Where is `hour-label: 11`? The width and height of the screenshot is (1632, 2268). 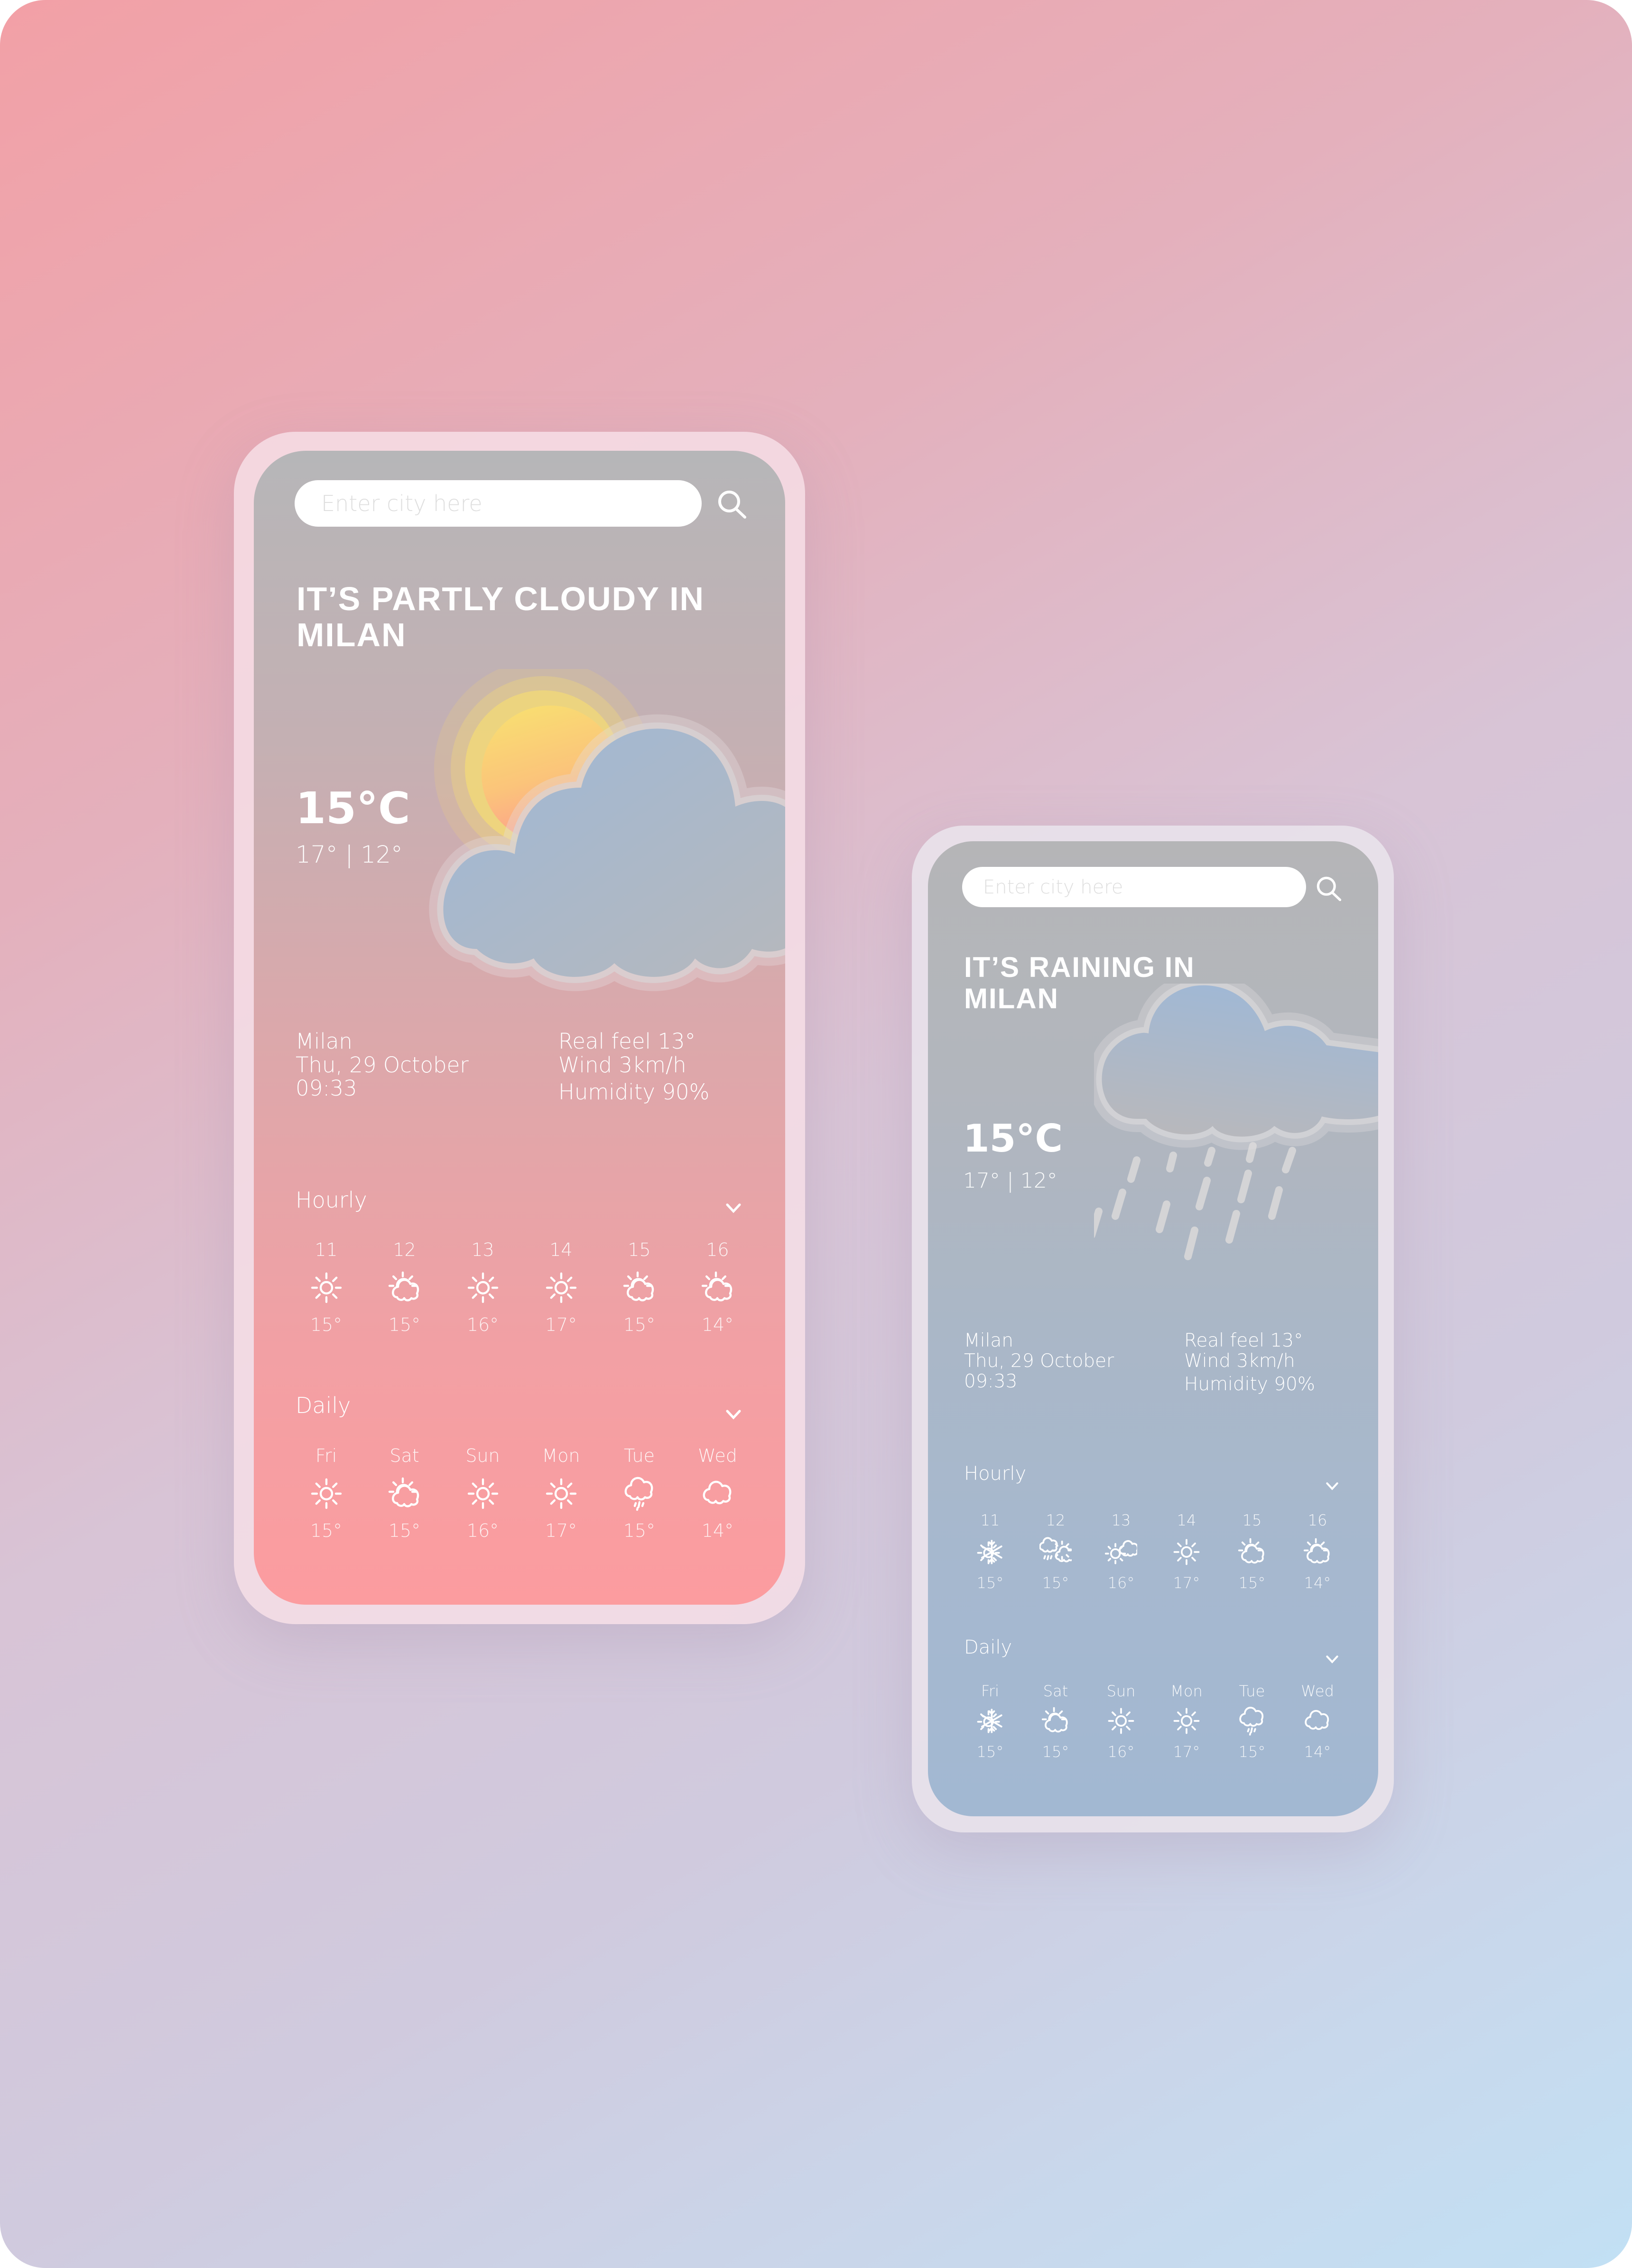 hour-label: 11 is located at coordinates (327, 1249).